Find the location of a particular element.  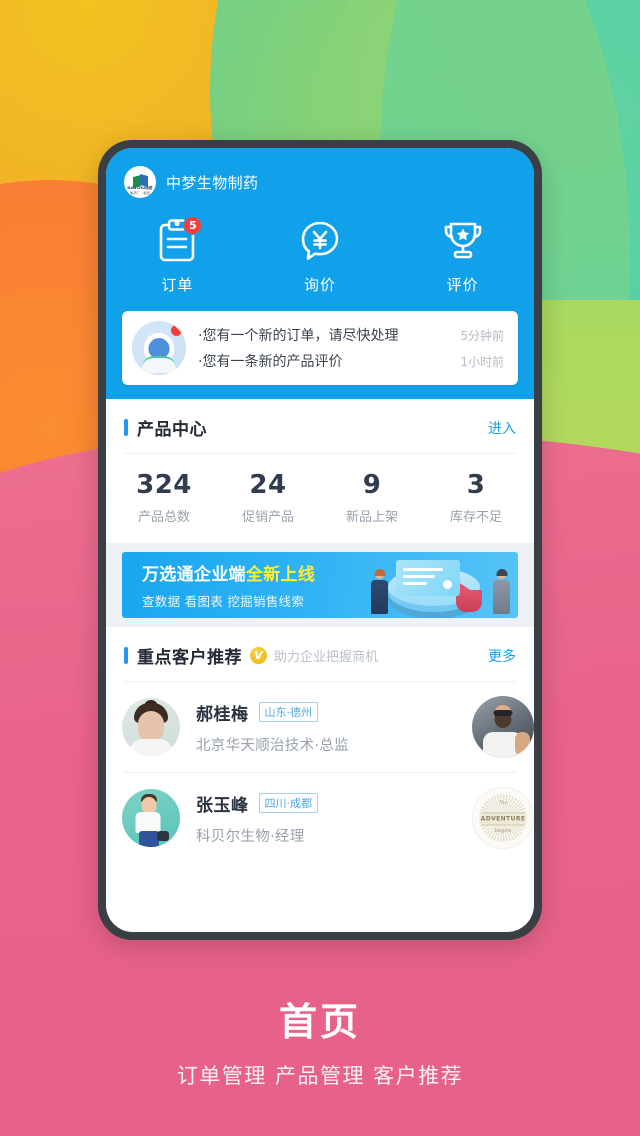

stat-promo-products: 24 促销产品 is located at coordinates (268, 497).